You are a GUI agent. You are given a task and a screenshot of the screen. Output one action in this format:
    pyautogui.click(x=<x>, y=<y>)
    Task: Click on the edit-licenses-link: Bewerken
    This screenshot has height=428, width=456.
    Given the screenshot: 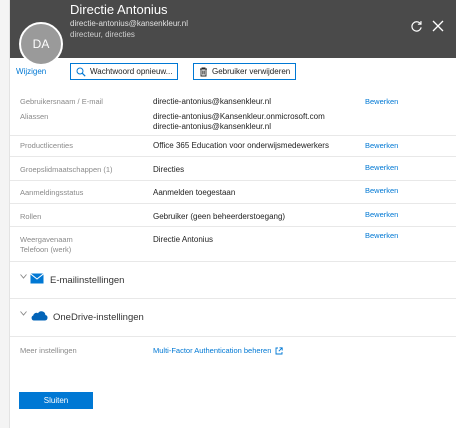 What is the action you would take?
    pyautogui.click(x=381, y=145)
    